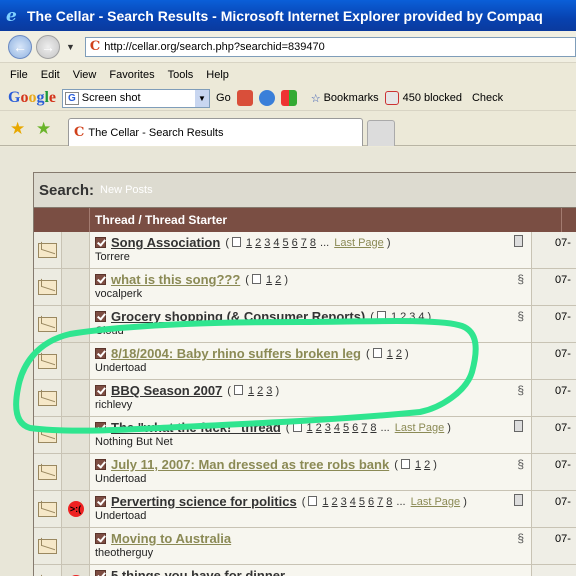 The height and width of the screenshot is (576, 576). What do you see at coordinates (313, 442) in the screenshot?
I see `thread-starter: Nothing But Net` at bounding box center [313, 442].